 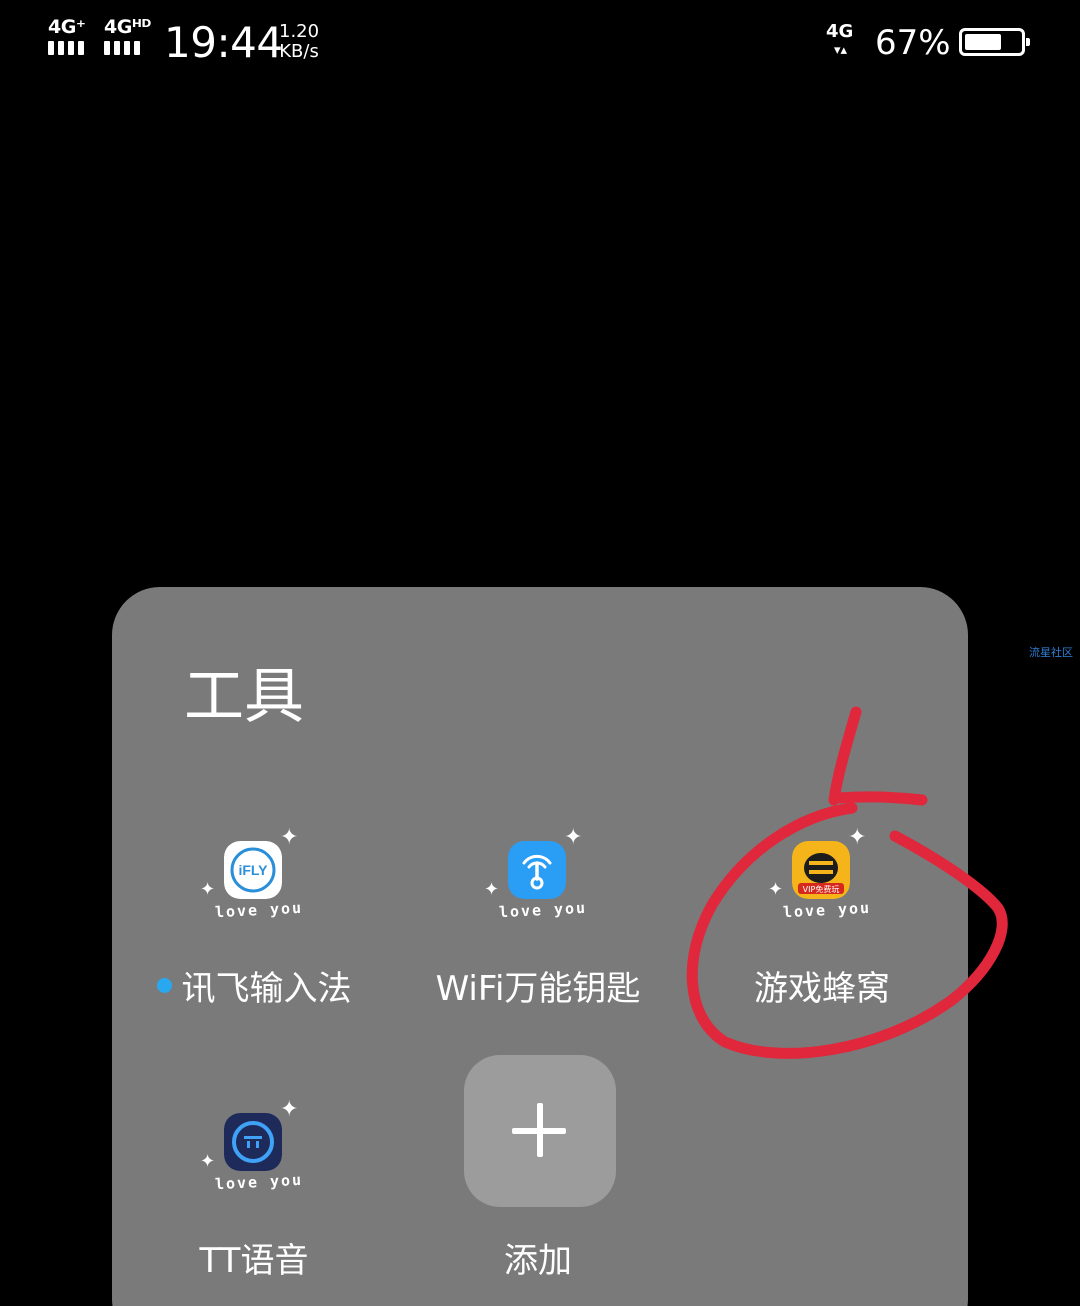 I want to click on app-icon-container: VIP免费玩 ✦ ✦ love you, so click(x=825, y=876).